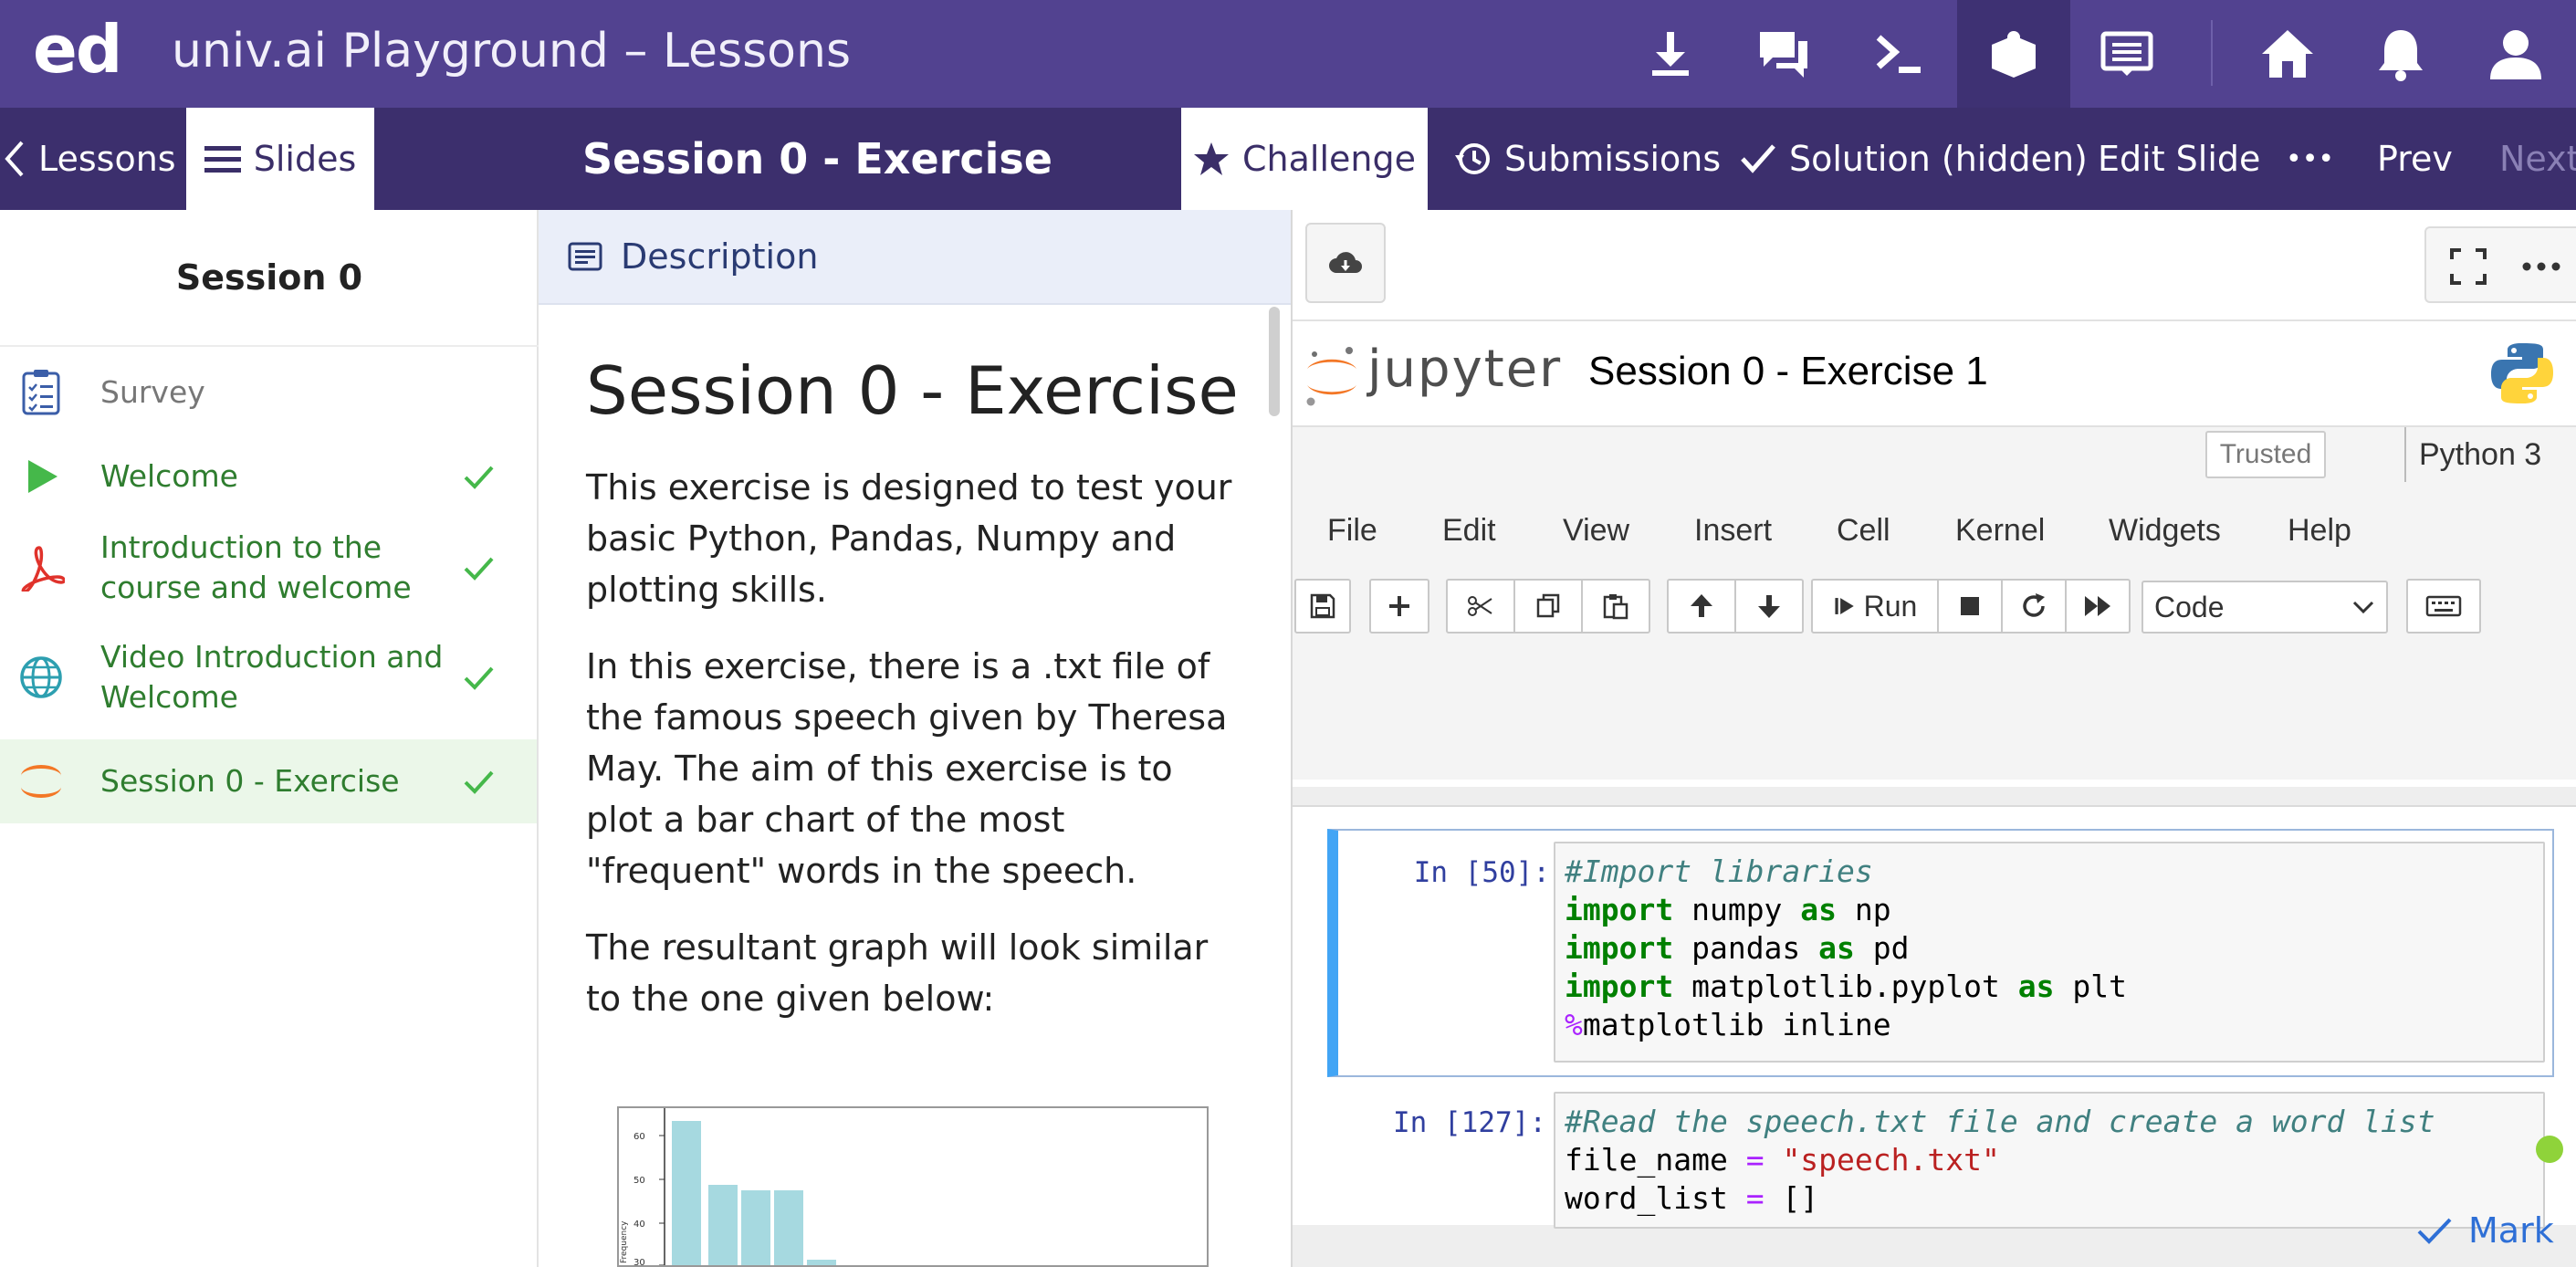  What do you see at coordinates (2265, 454) in the screenshot?
I see `trusted-indicator: Trusted` at bounding box center [2265, 454].